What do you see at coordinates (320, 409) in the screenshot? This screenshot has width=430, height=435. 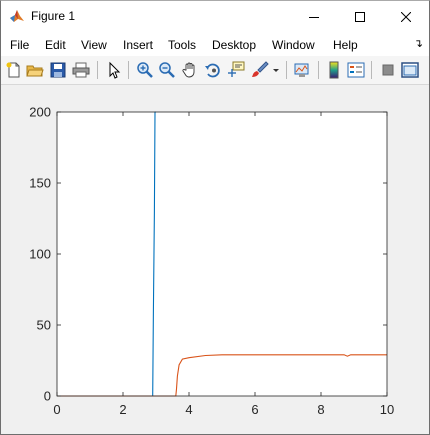 I see `x-tick-label: 8` at bounding box center [320, 409].